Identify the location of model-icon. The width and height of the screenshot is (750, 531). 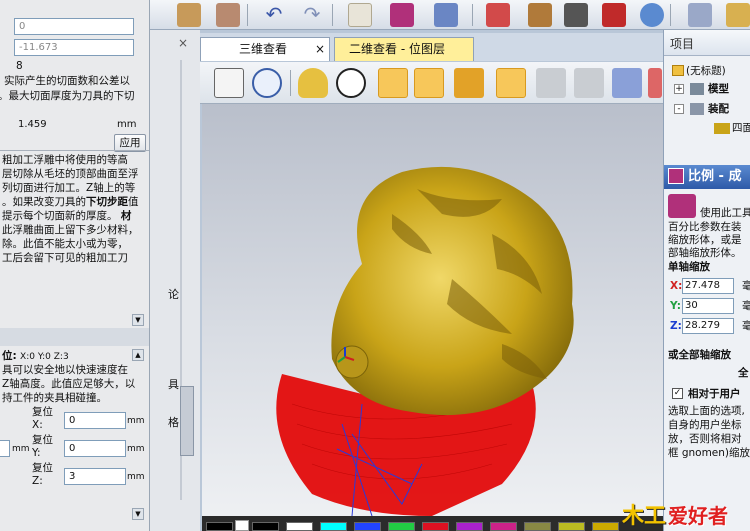
(697, 89).